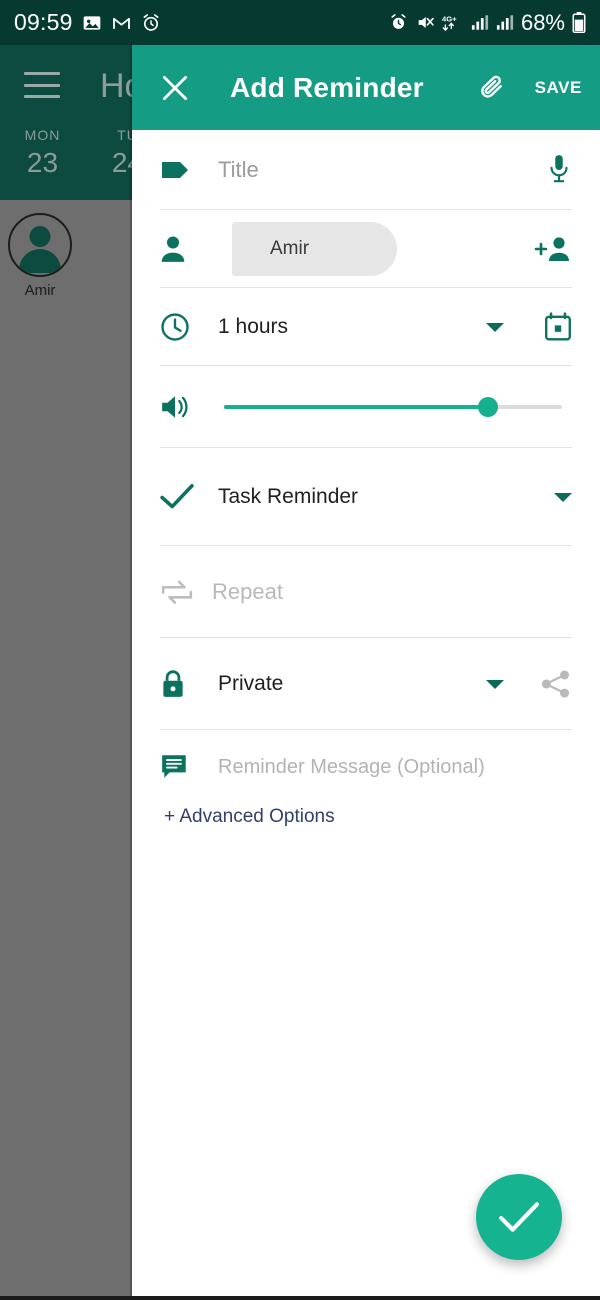 The image size is (600, 1300). What do you see at coordinates (182, 327) in the screenshot?
I see `clock-icon` at bounding box center [182, 327].